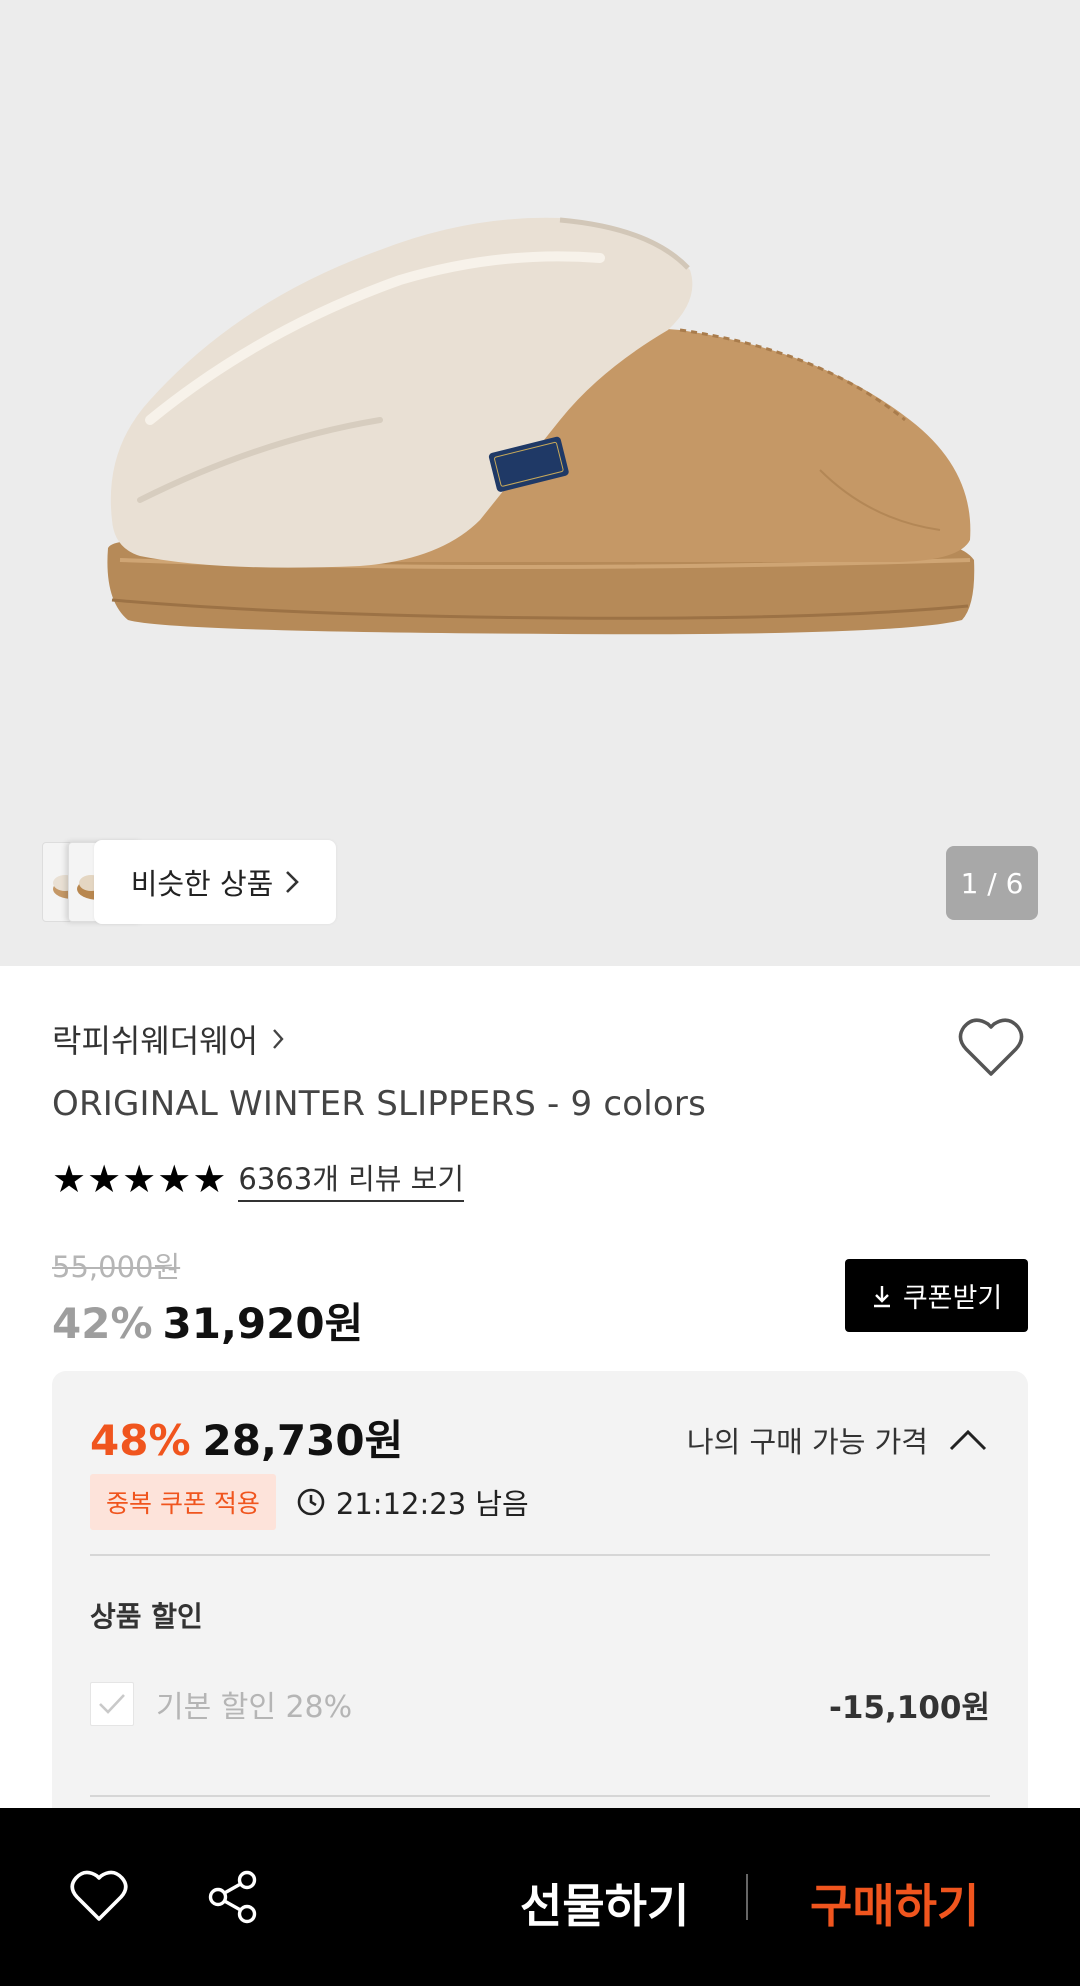 This screenshot has width=1080, height=1986. I want to click on discount-percent: 42%, so click(102, 1323).